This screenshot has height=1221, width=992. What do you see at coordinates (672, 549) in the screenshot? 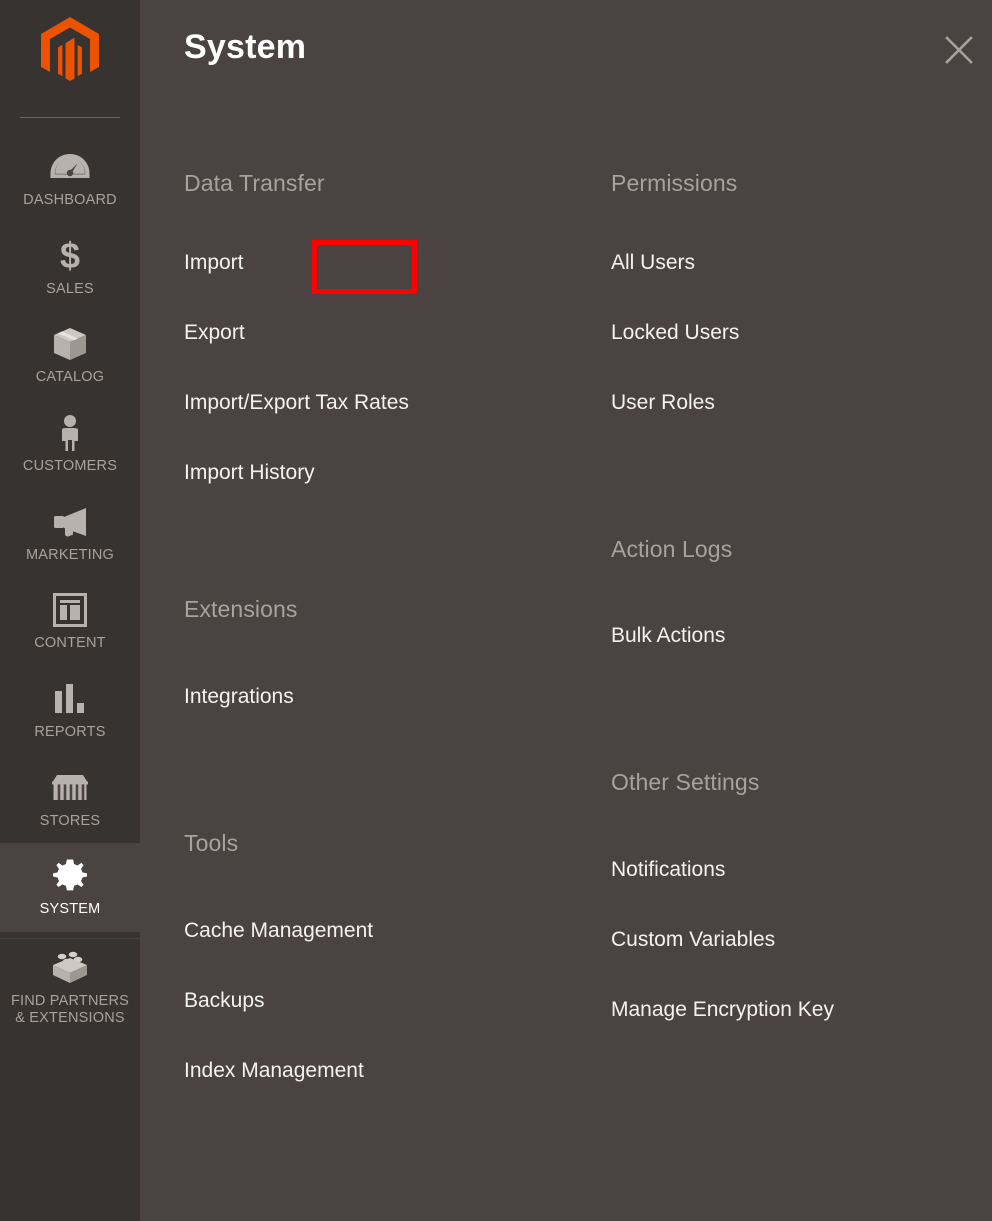
I see `group-title-action-logs: Action Logs` at bounding box center [672, 549].